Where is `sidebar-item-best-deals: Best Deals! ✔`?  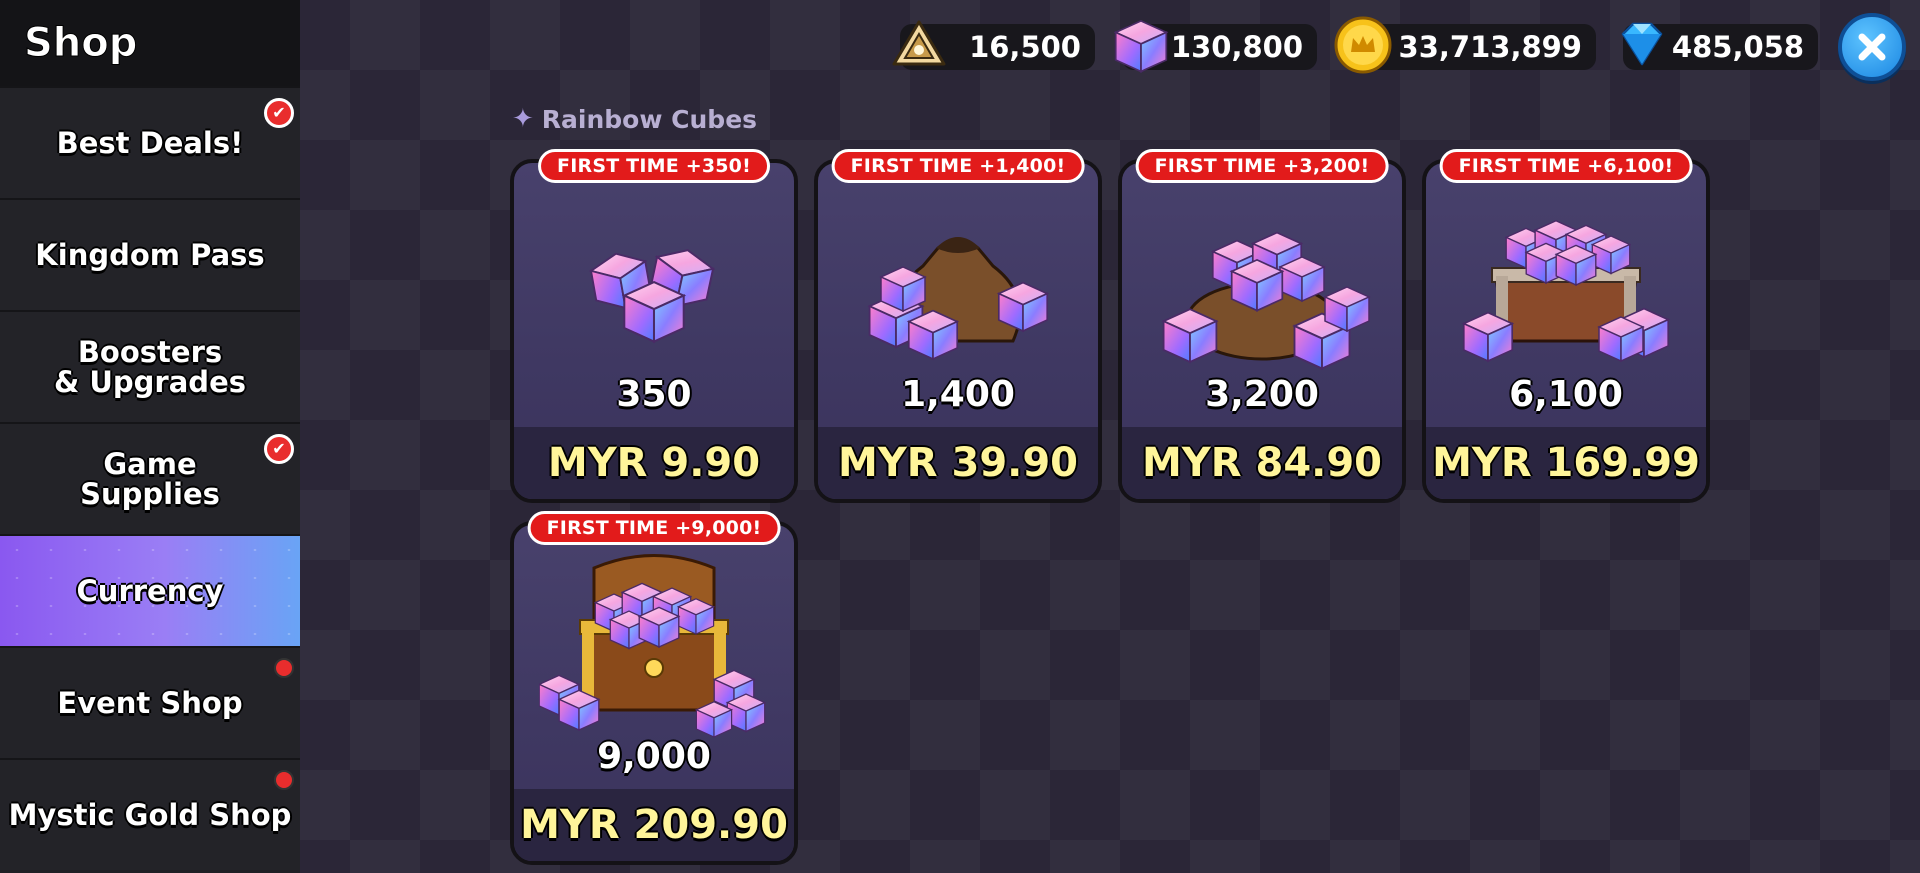 sidebar-item-best-deals: Best Deals! ✔ is located at coordinates (150, 142).